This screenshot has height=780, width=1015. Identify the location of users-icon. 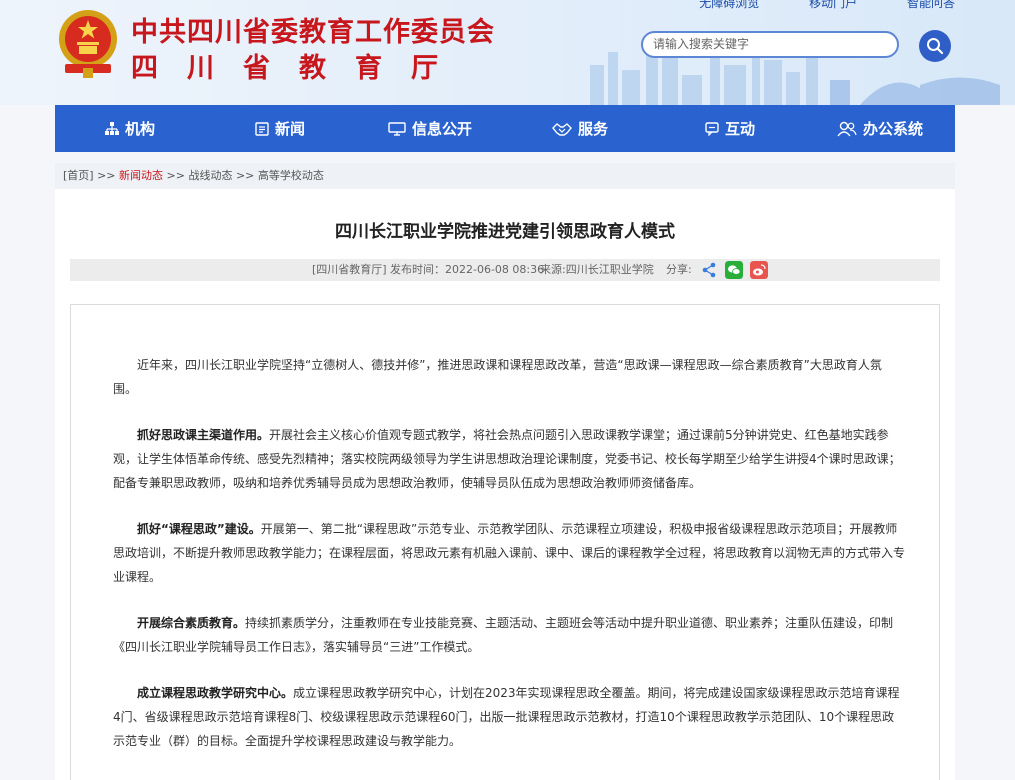
(847, 128).